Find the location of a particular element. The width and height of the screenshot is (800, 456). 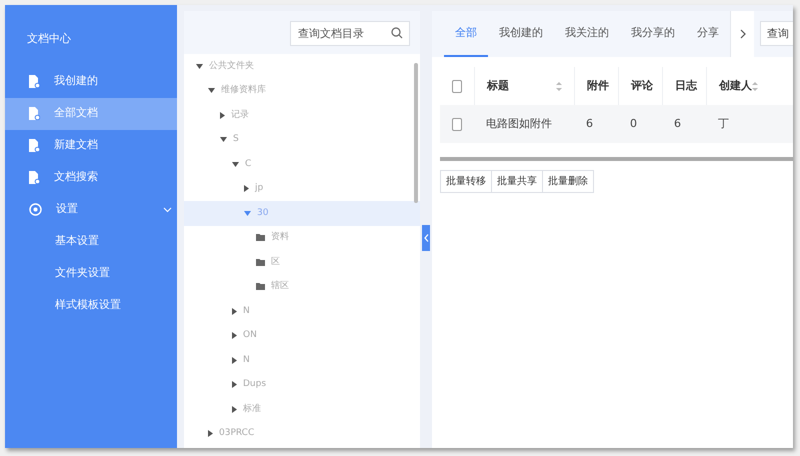

tree-item: 维修资料库 is located at coordinates (302, 90).